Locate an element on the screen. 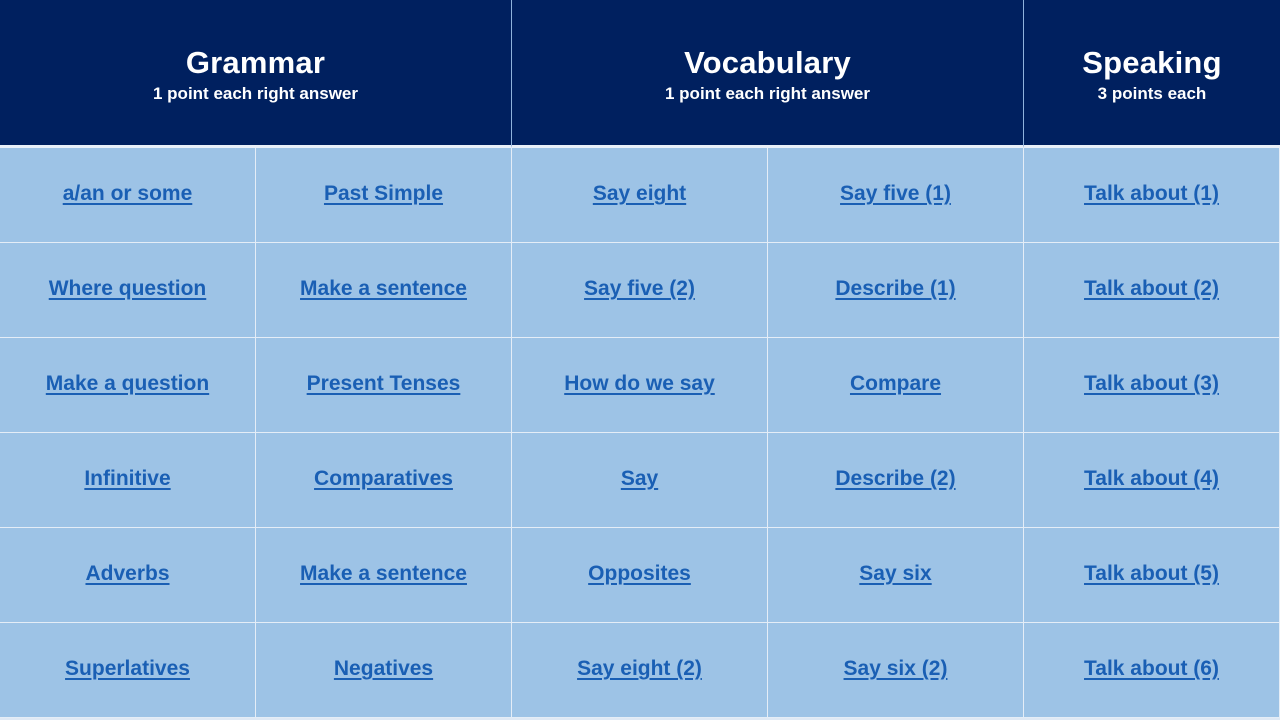  question-link: How do we say is located at coordinates (639, 384).